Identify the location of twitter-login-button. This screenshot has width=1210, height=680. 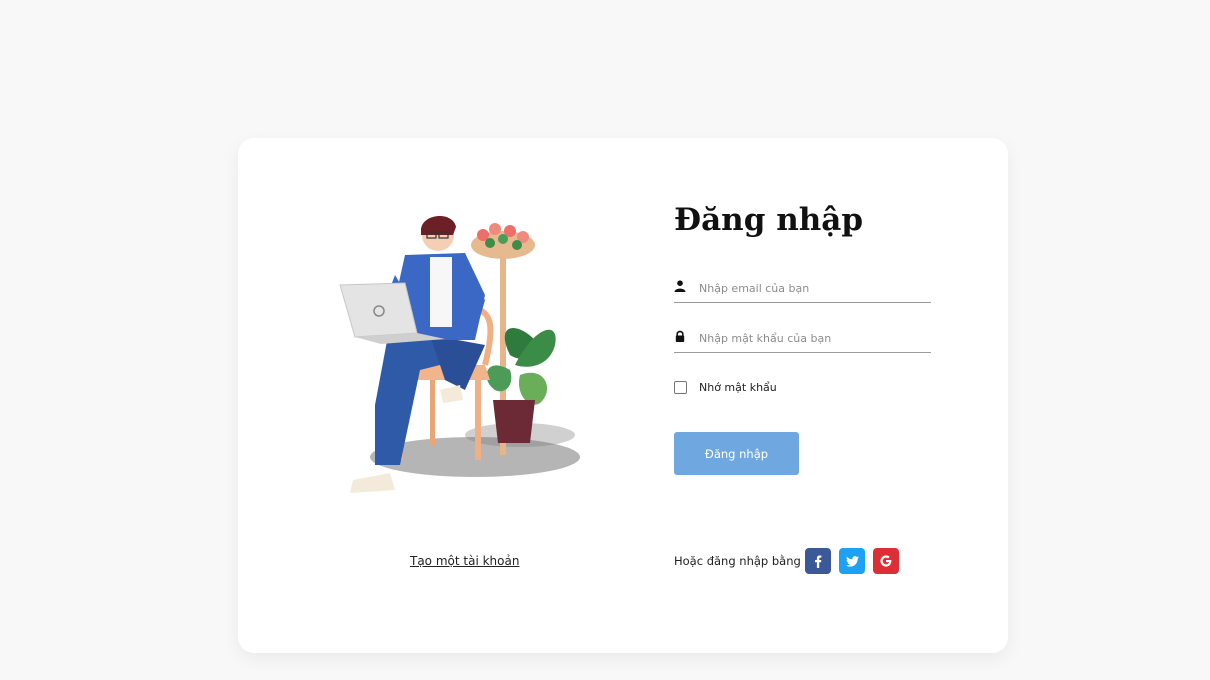
(852, 561).